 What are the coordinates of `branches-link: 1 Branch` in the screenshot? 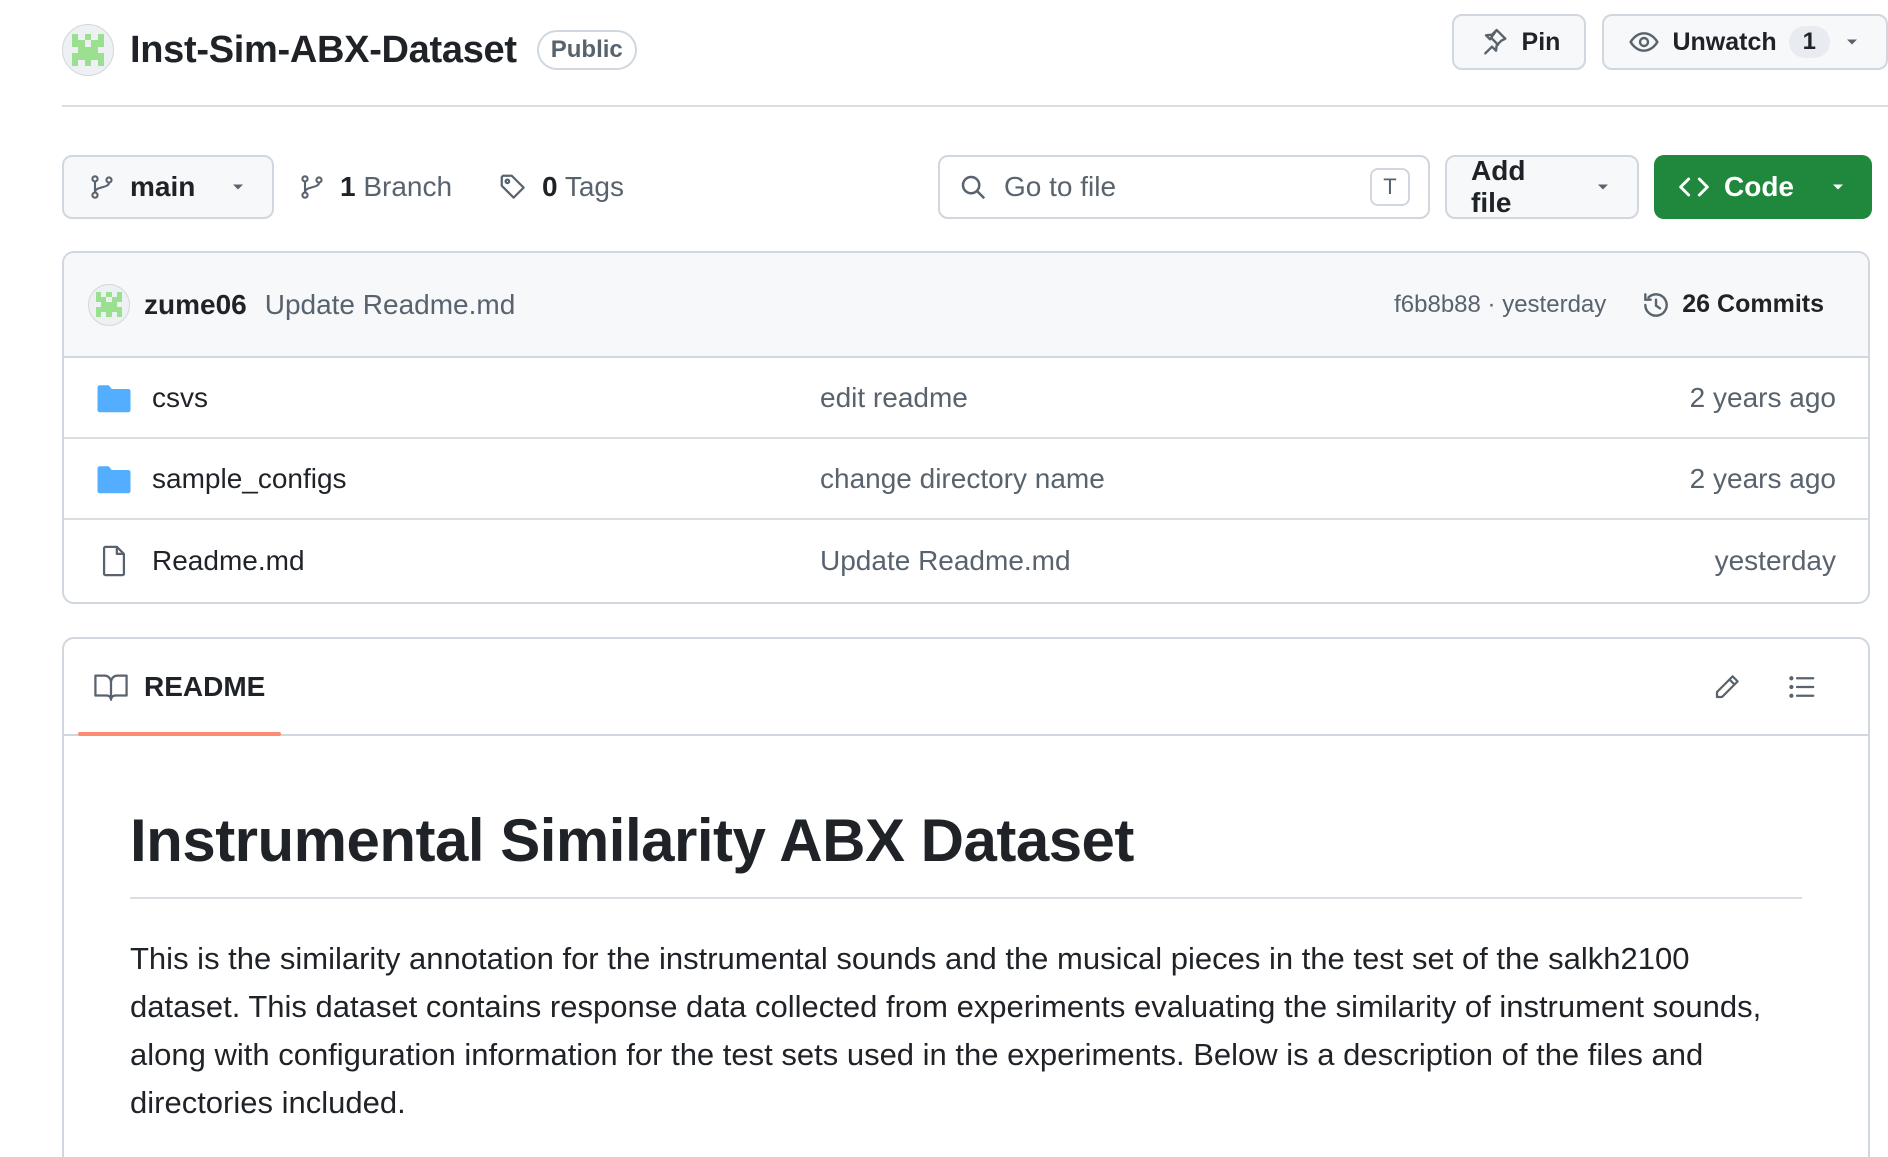 It's located at (375, 187).